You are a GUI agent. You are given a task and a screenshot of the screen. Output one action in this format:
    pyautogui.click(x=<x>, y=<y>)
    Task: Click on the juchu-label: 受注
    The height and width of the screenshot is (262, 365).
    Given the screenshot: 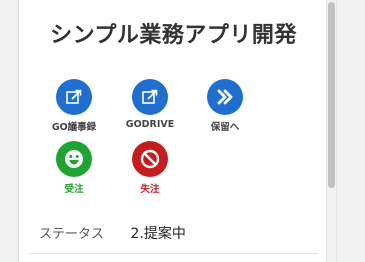 What is the action you would take?
    pyautogui.click(x=74, y=189)
    